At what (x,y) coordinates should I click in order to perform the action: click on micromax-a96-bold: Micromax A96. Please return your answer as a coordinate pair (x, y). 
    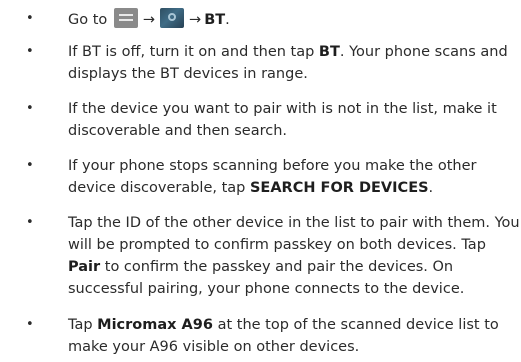
    Looking at the image, I should click on (155, 325).